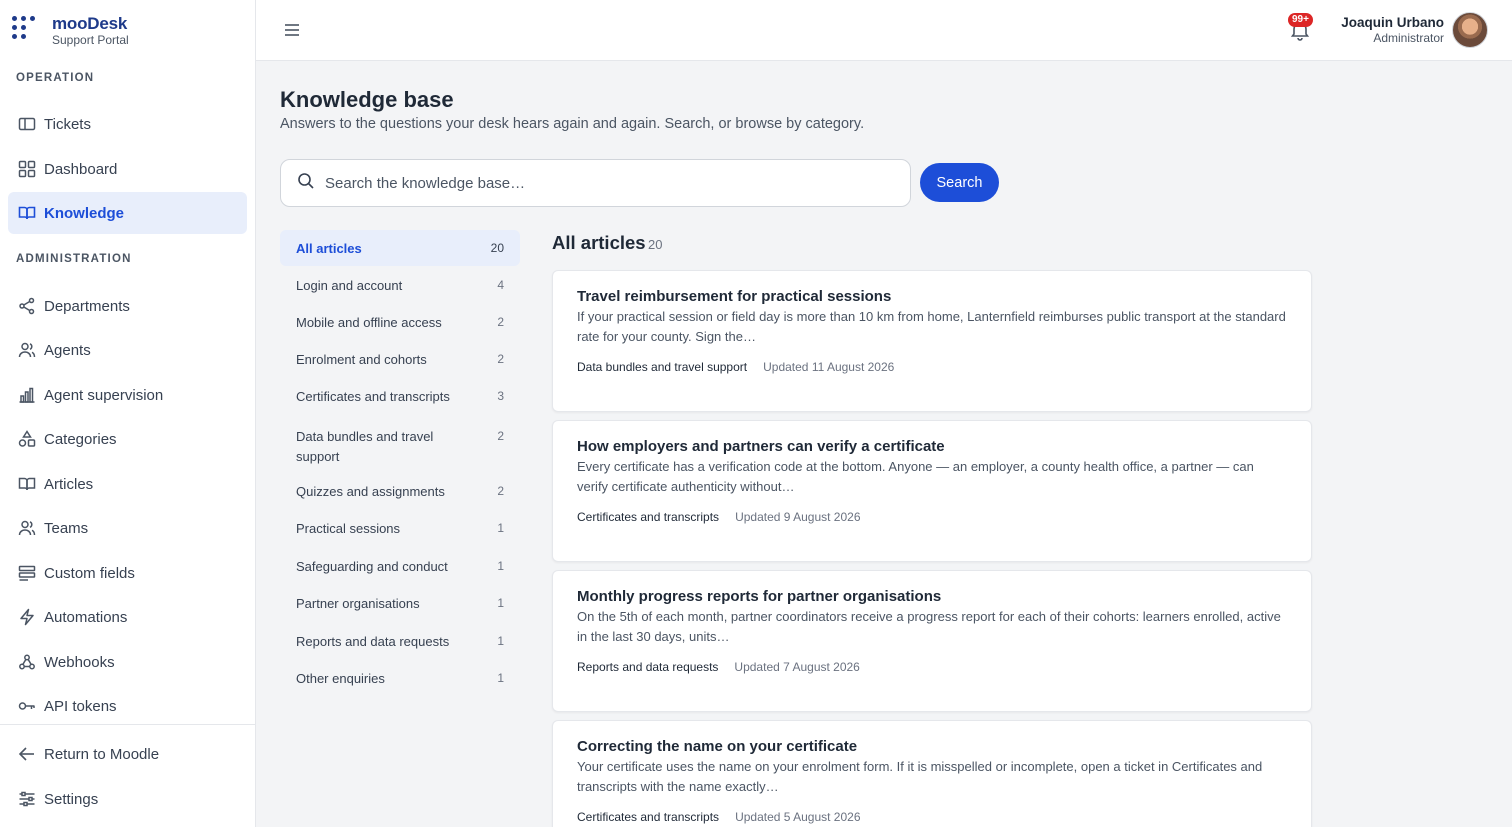 Image resolution: width=1512 pixels, height=827 pixels. Describe the element at coordinates (27, 169) in the screenshot. I see `dashboard-icon` at that location.